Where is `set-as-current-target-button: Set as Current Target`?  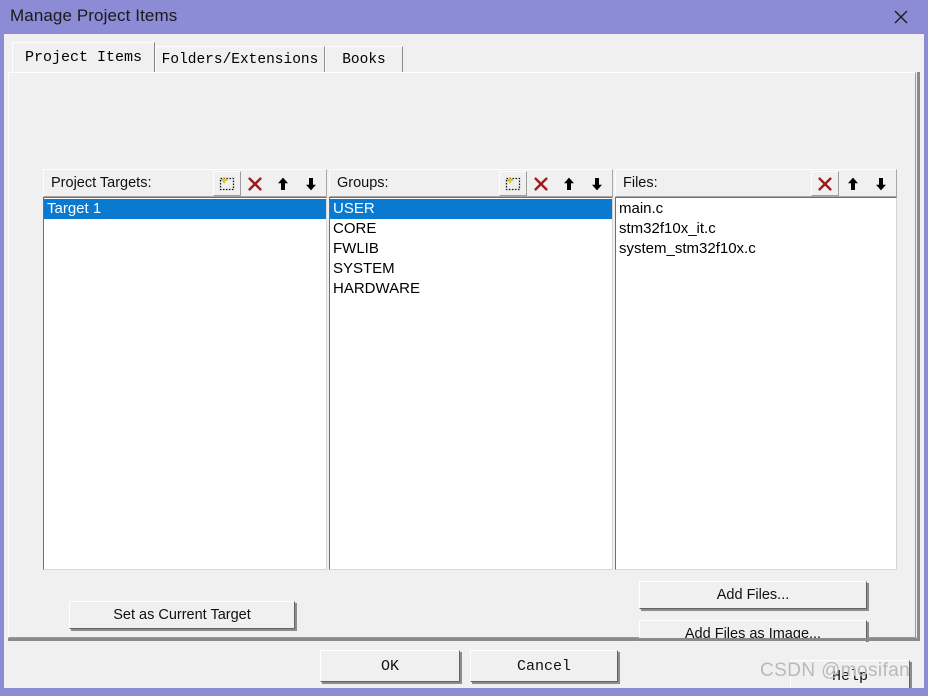 set-as-current-target-button: Set as Current Target is located at coordinates (182, 615).